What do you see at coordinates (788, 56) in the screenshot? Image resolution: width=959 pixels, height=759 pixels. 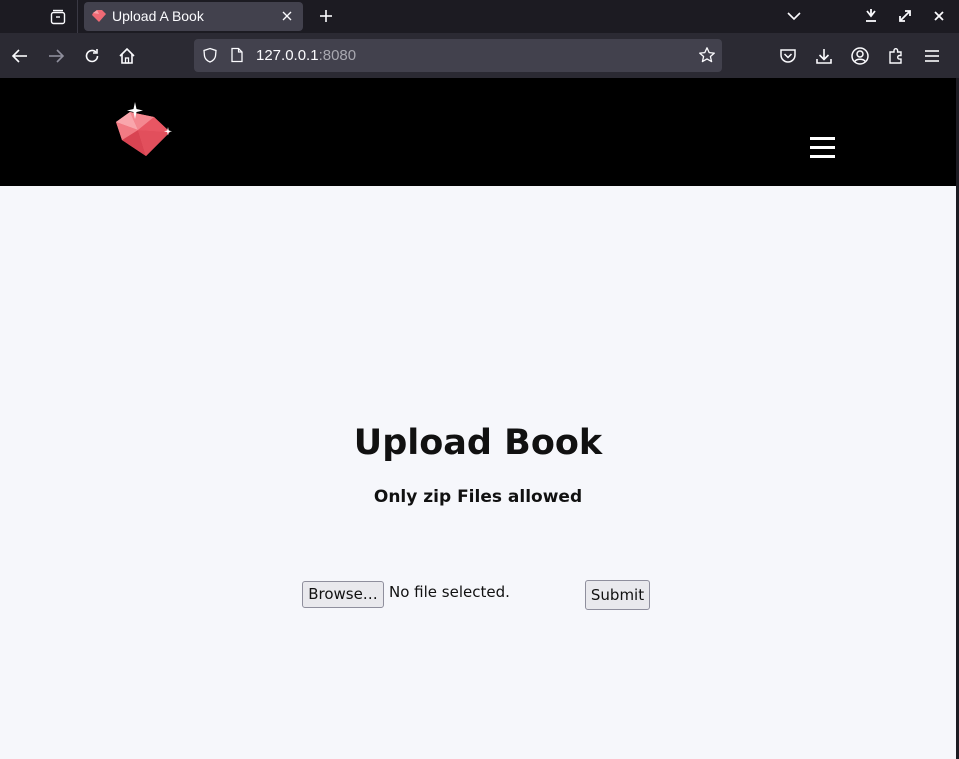 I see `pocket-icon` at bounding box center [788, 56].